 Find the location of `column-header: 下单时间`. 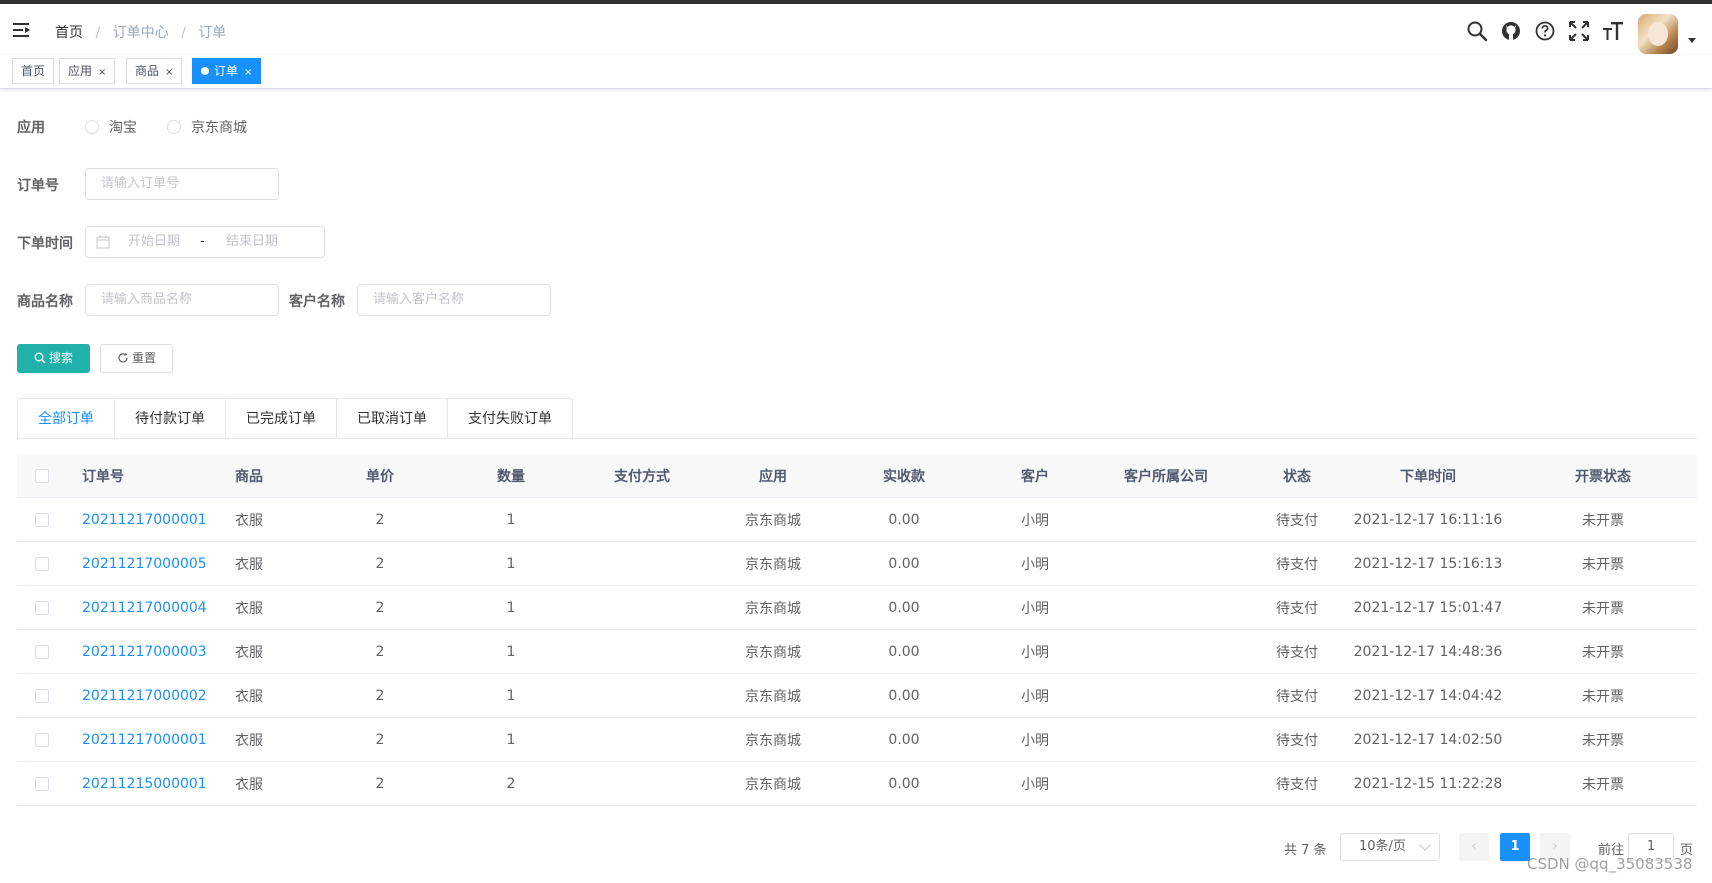

column-header: 下单时间 is located at coordinates (1428, 477).